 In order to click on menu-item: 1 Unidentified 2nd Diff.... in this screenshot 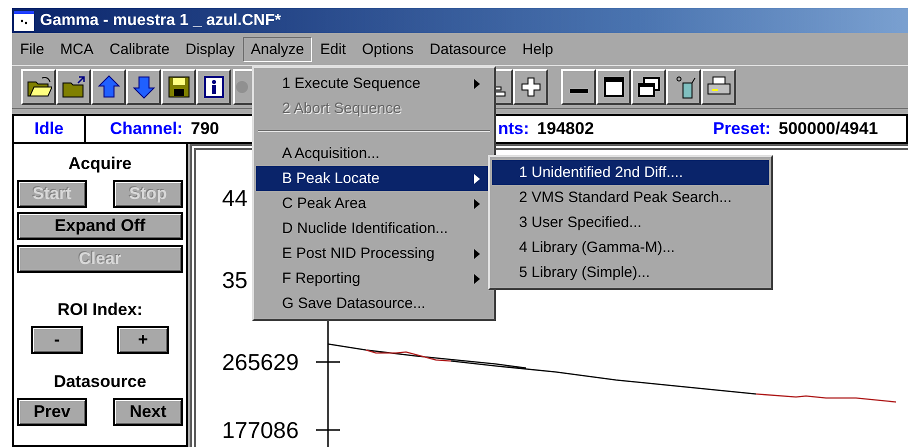, I will do `click(630, 172)`.